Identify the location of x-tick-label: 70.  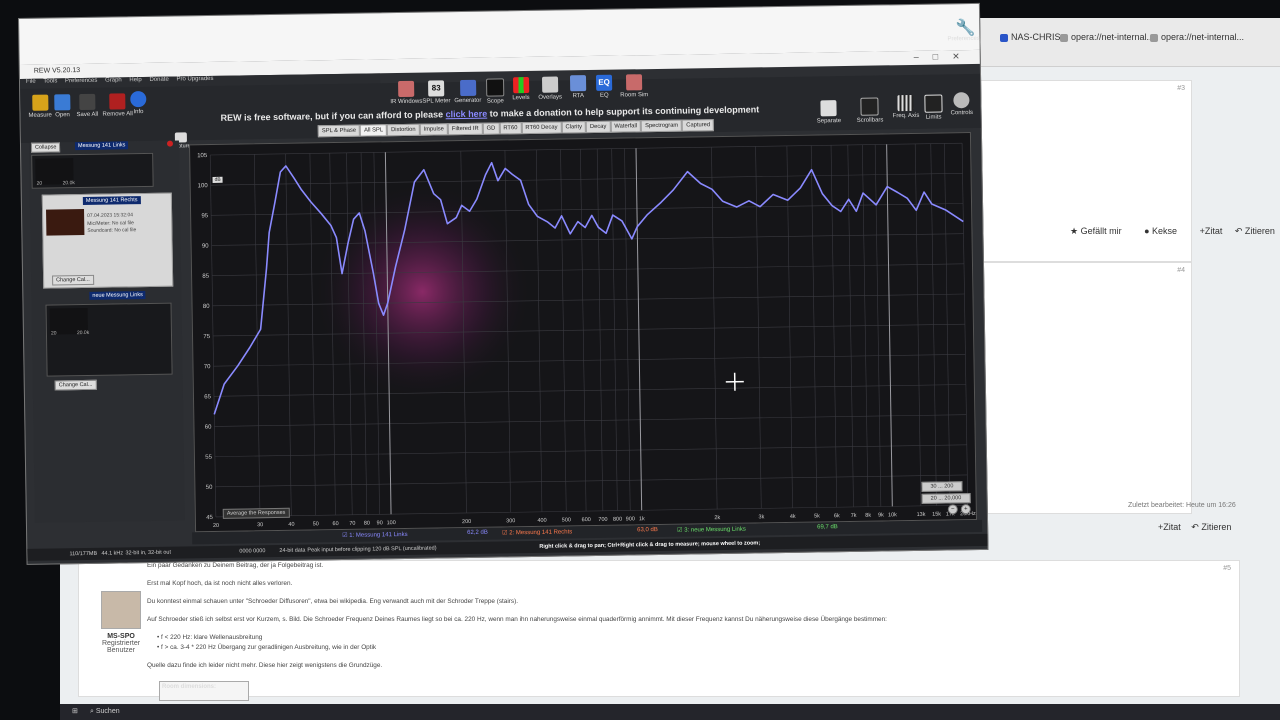
(352, 524).